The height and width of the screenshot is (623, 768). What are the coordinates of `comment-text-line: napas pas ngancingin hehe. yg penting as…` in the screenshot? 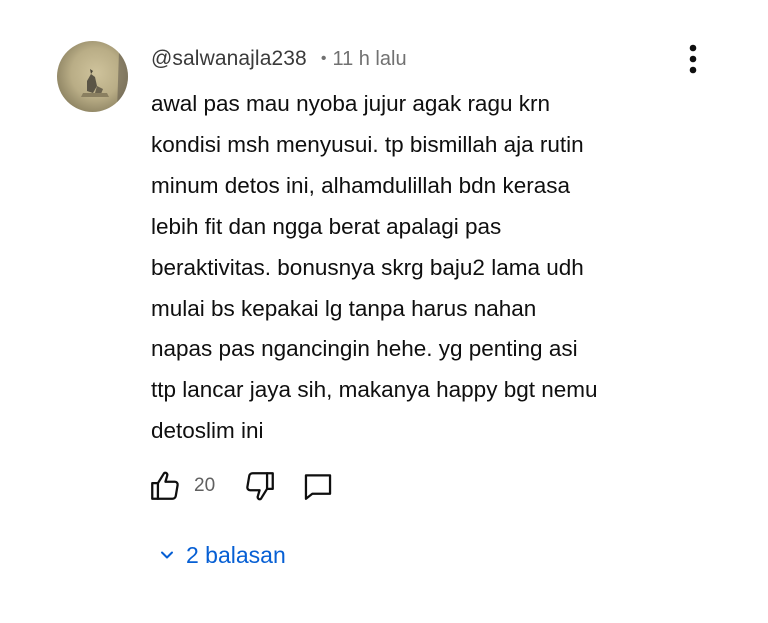 It's located at (364, 349).